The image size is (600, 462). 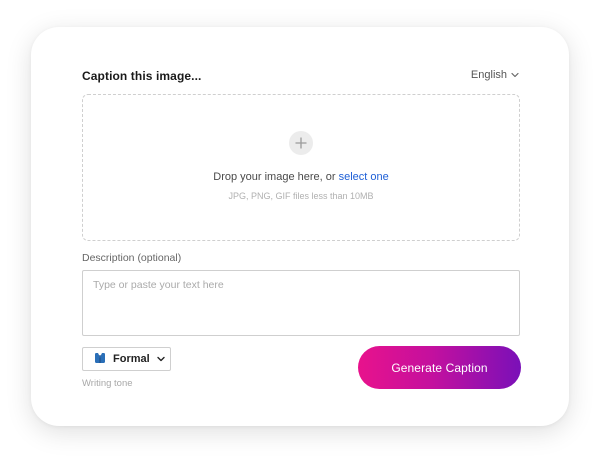 I want to click on dropzone-prompt-text: Drop your image here, or, so click(x=276, y=177).